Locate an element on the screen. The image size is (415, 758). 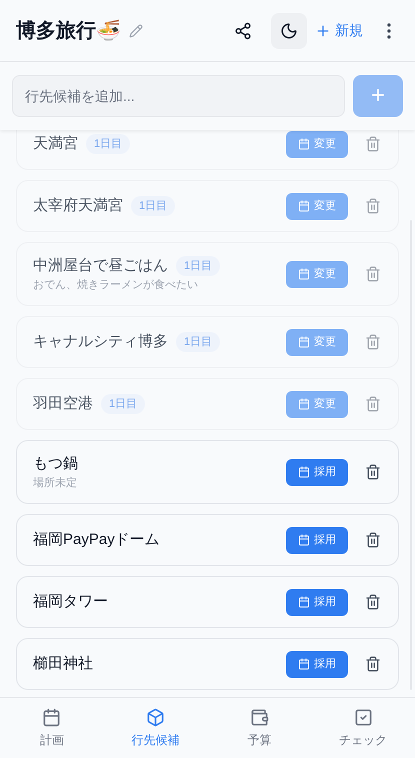
destination-name: 福岡PayPayドーム is located at coordinates (96, 540).